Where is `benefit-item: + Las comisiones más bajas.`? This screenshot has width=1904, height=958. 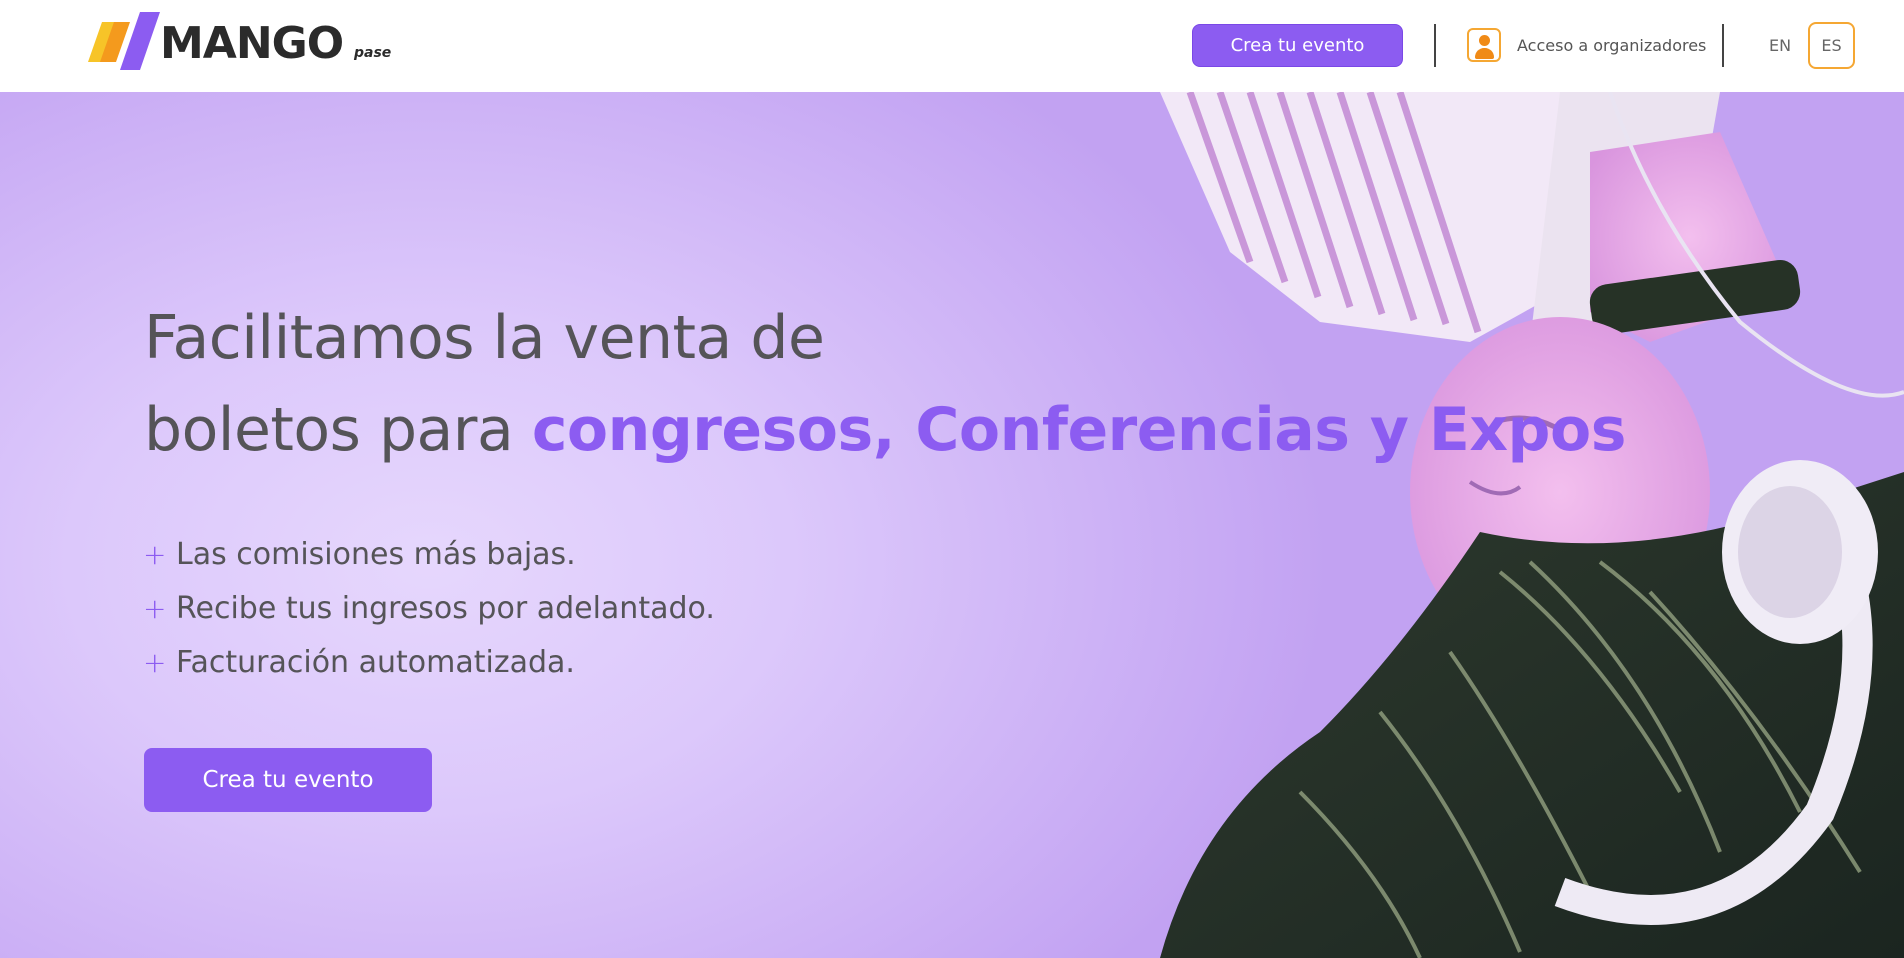 benefit-item: + Las comisiones más bajas. is located at coordinates (429, 554).